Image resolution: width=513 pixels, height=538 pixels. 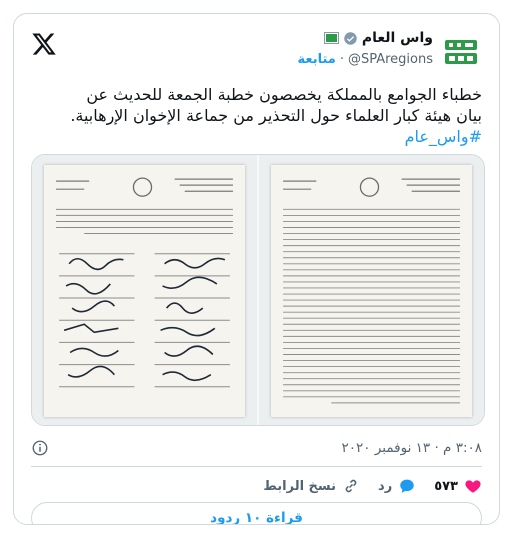 I want to click on divider, so click(x=256, y=466).